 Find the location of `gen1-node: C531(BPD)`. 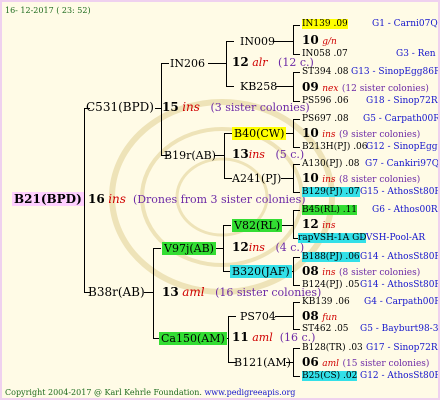

gen1-node: C531(BPD) is located at coordinates (120, 107).